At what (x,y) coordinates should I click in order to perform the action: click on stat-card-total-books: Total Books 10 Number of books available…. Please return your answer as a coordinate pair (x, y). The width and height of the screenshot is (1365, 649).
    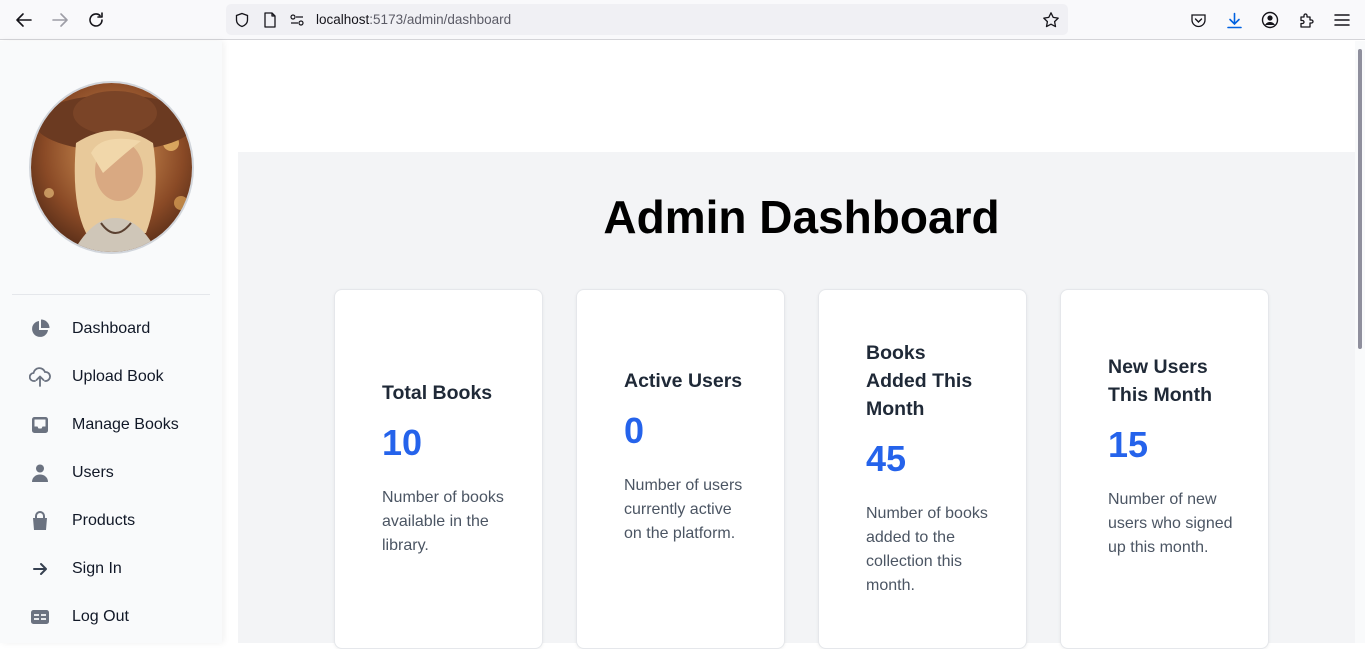
    Looking at the image, I should click on (438, 469).